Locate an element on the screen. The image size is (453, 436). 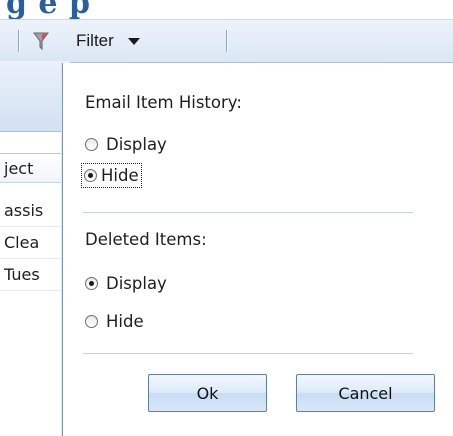
toolbar: Filter is located at coordinates (226, 41).